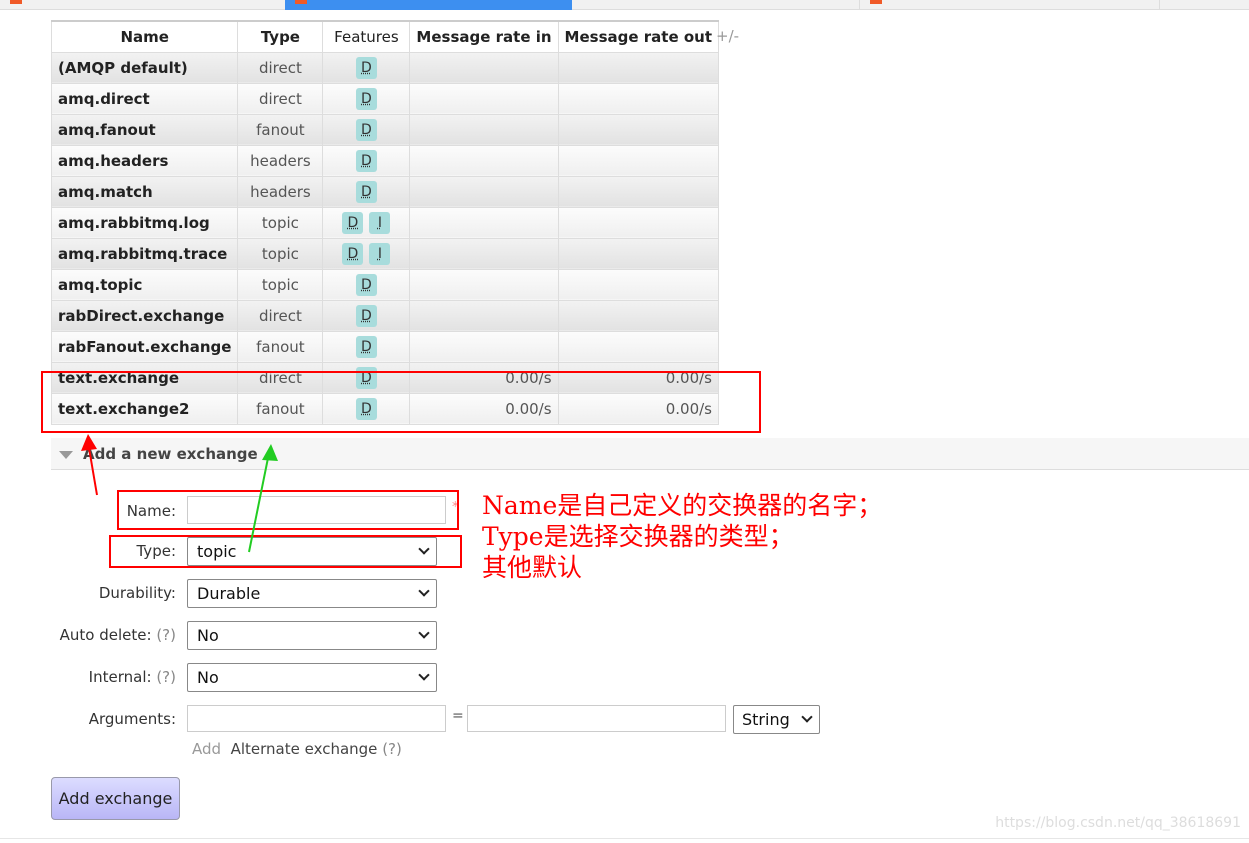 Image resolution: width=1249 pixels, height=843 pixels. I want to click on highlight-box-new-exchanges, so click(401, 402).